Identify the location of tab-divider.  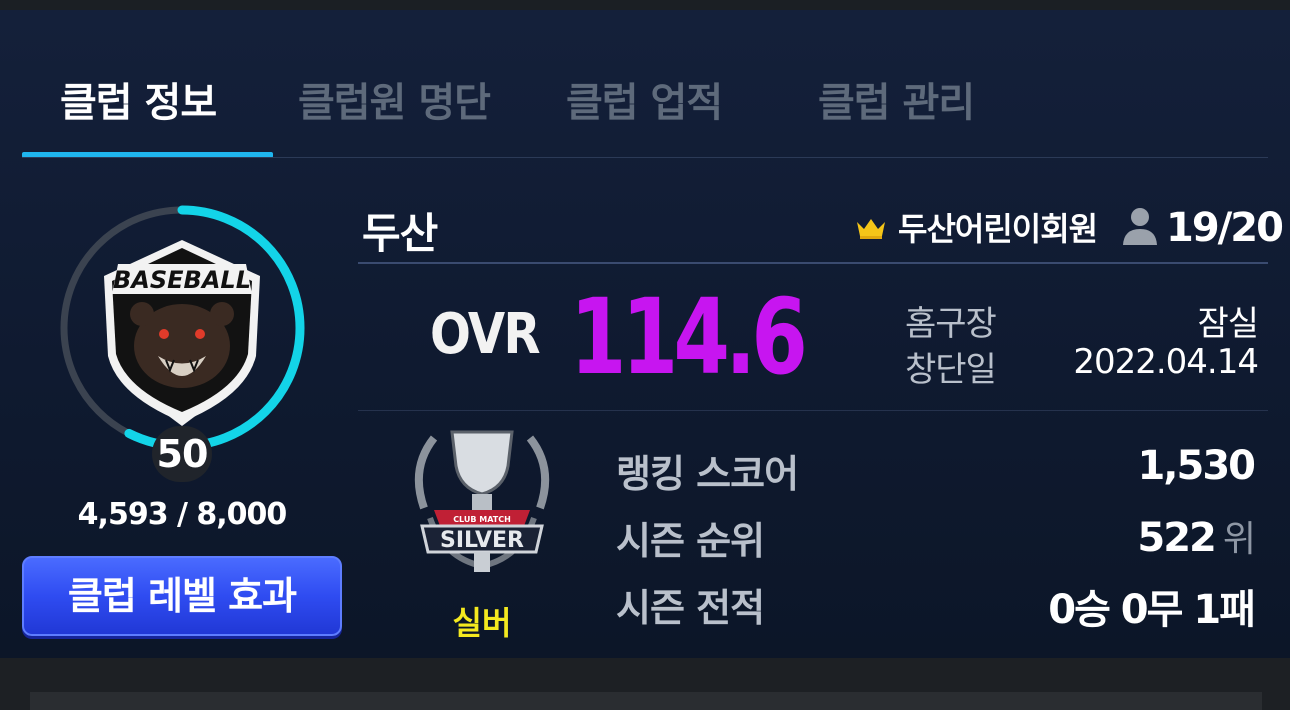
(645, 157).